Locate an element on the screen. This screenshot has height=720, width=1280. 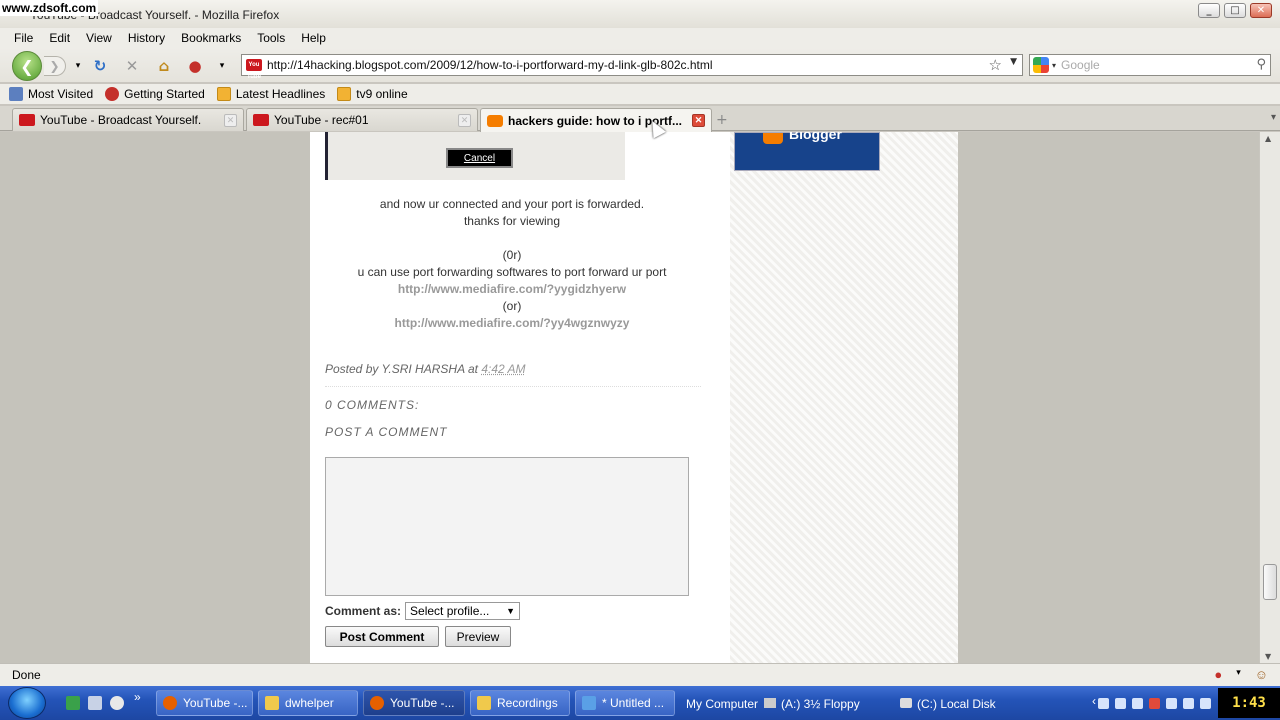
tray-shield-icon is located at coordinates (1154, 703).